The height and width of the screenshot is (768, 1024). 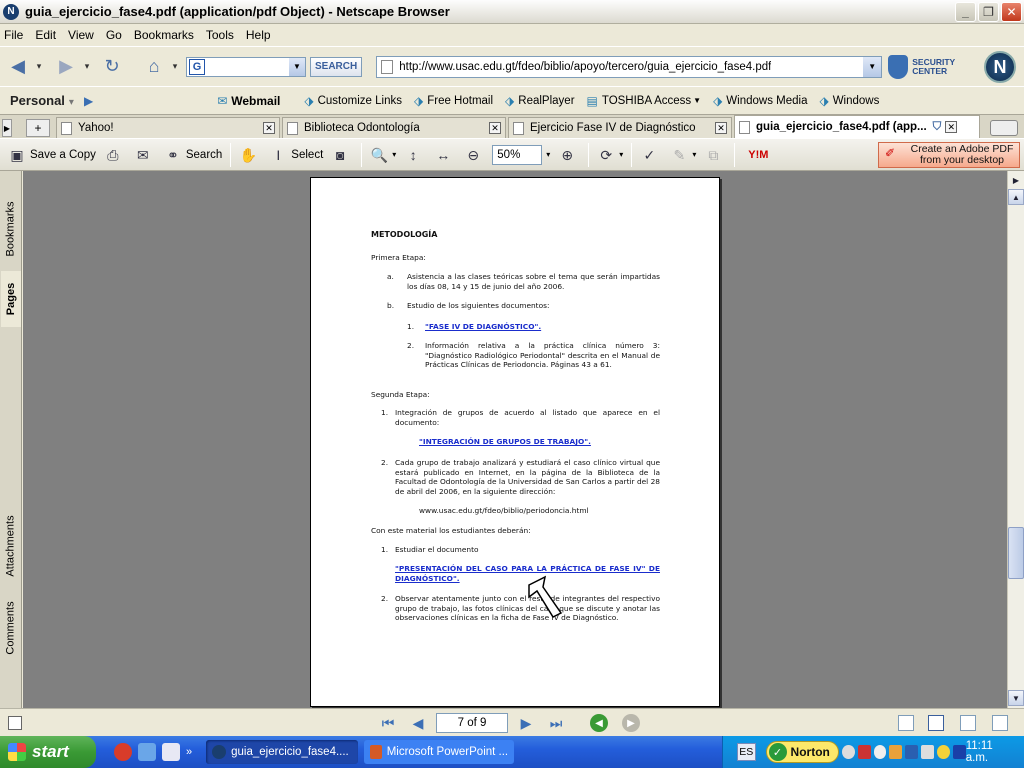 What do you see at coordinates (168, 127) in the screenshot?
I see `tab-yahoo: Yahoo! ✕` at bounding box center [168, 127].